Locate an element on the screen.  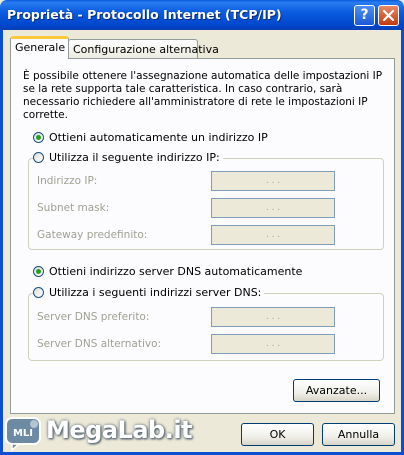
subnet-mask-label: Subnet mask: is located at coordinates (73, 208).